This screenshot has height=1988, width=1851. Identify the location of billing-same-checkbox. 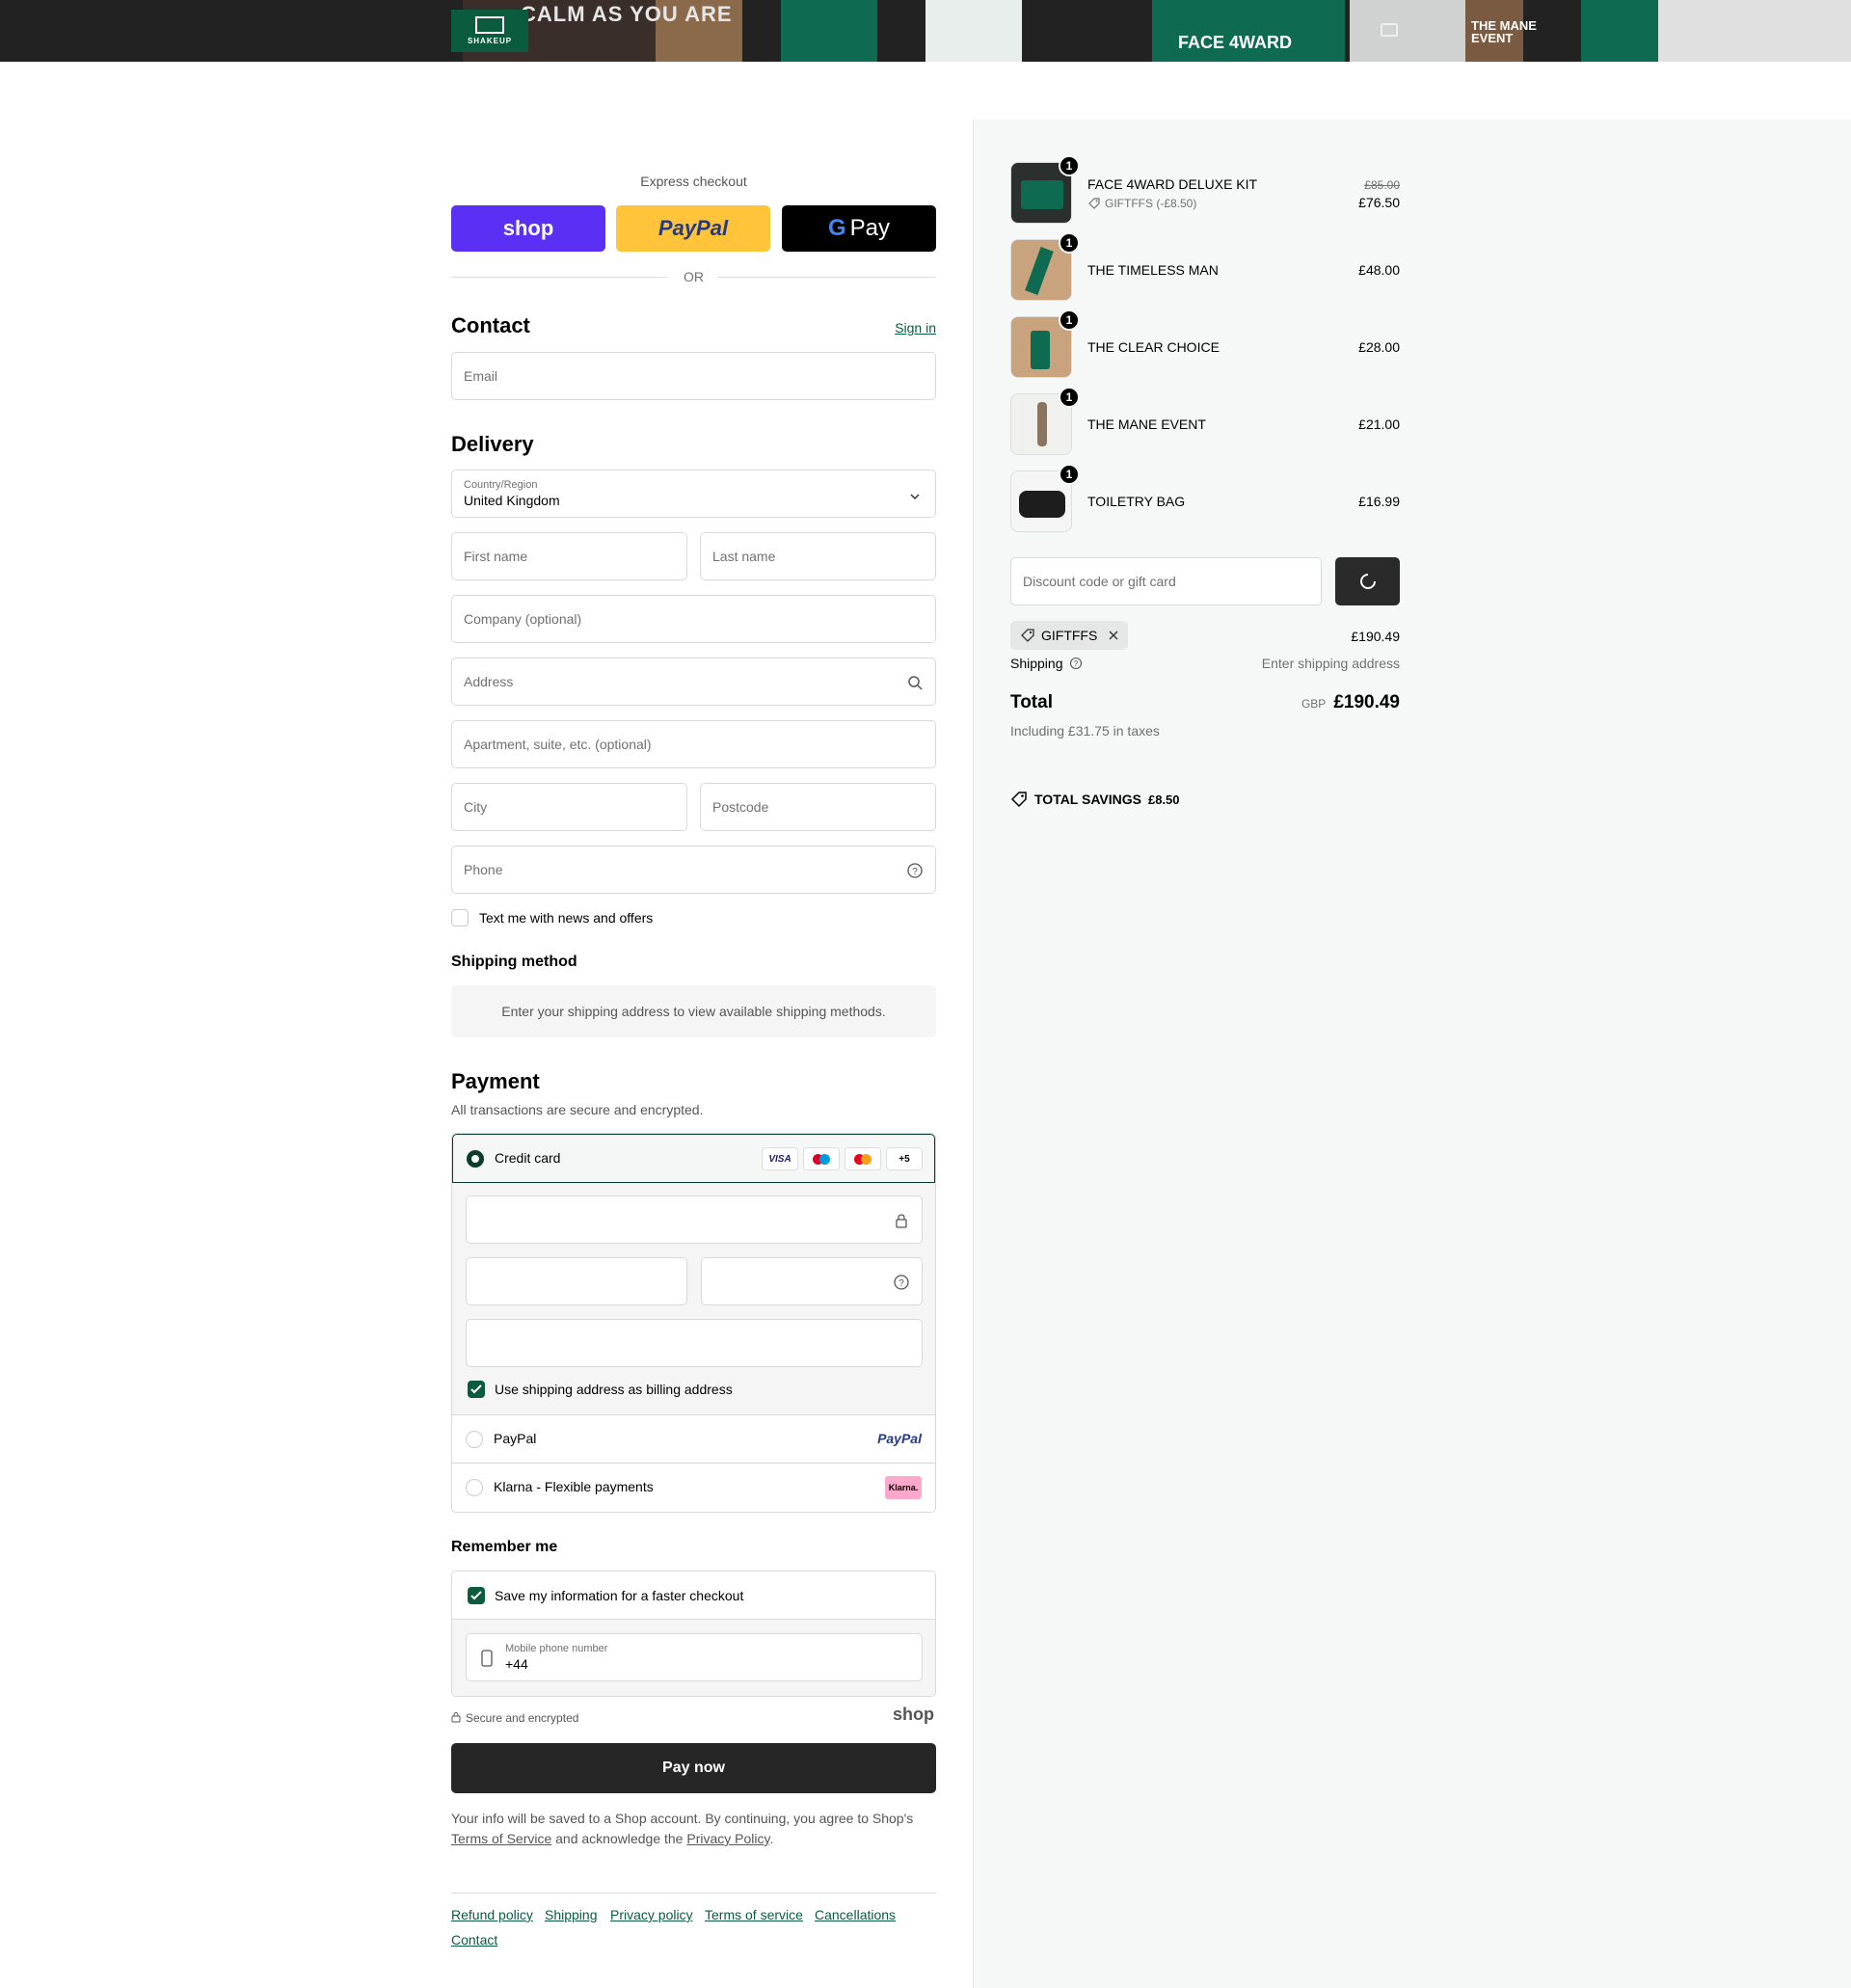
(476, 1389).